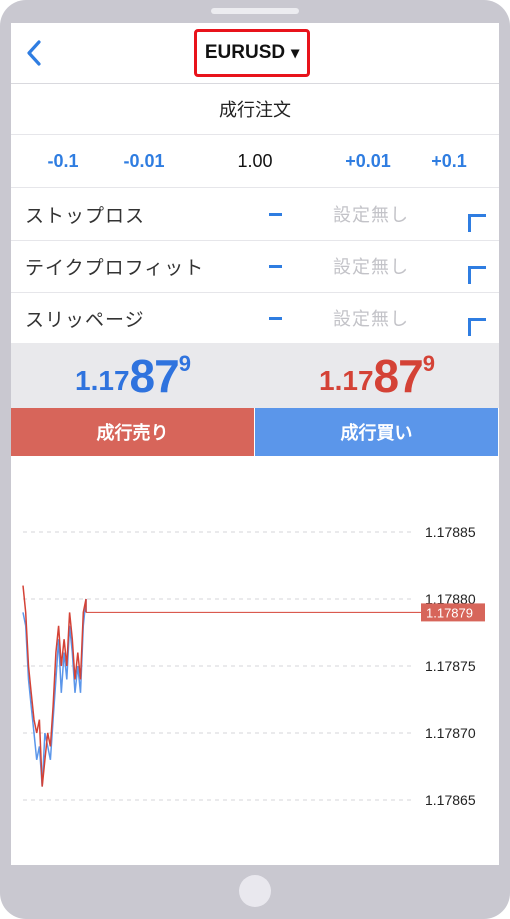 The height and width of the screenshot is (919, 510). Describe the element at coordinates (450, 800) in the screenshot. I see `y-tick-label: 1.17865` at that location.